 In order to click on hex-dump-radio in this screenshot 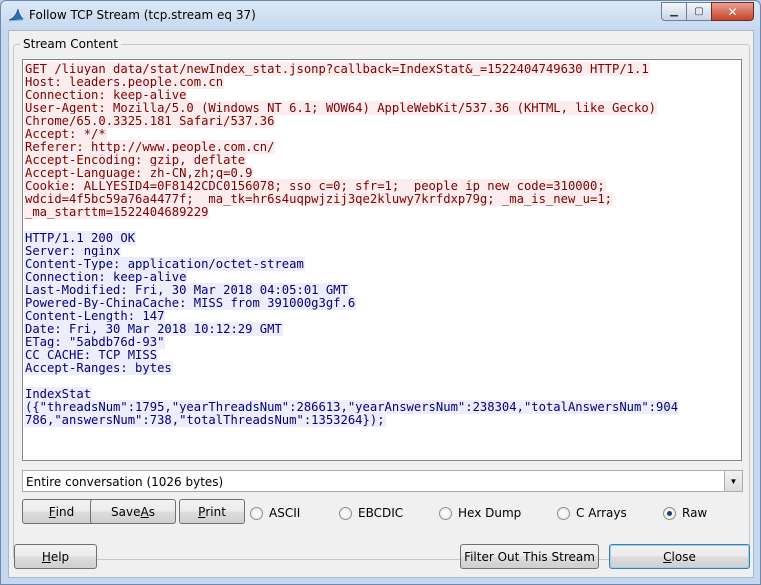, I will do `click(445, 513)`.